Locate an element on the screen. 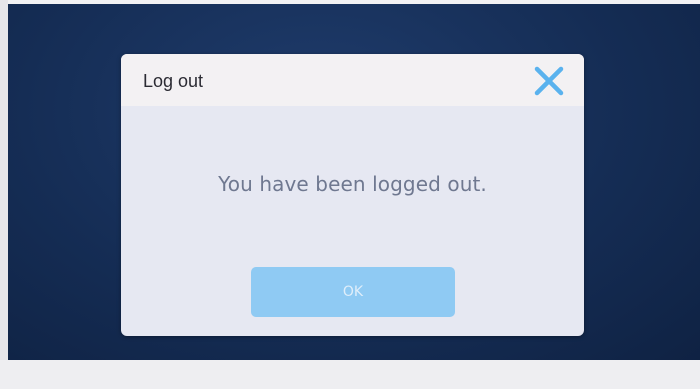 The image size is (700, 389). close-button is located at coordinates (549, 81).